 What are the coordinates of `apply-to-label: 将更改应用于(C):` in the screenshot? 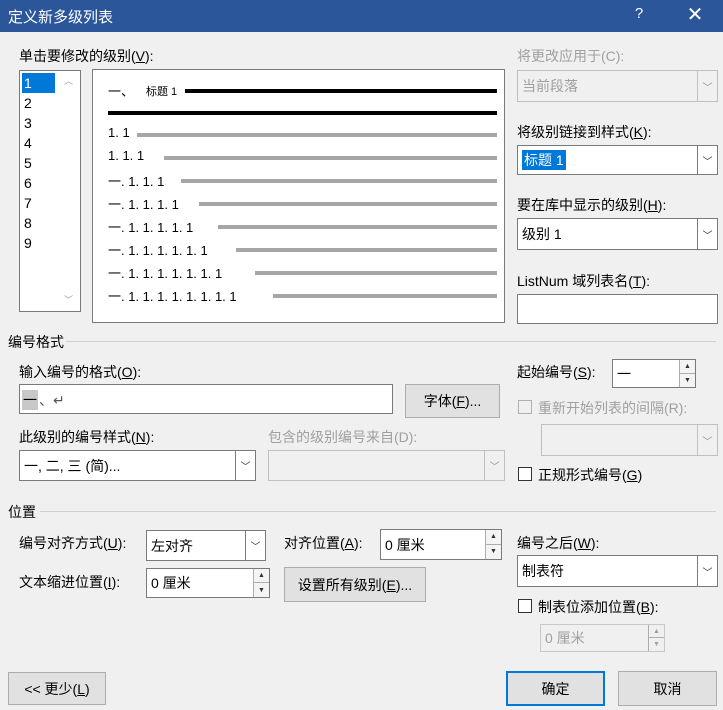 It's located at (571, 56).